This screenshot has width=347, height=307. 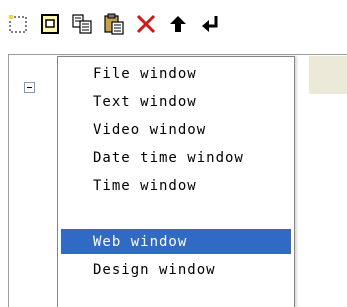 I want to click on paste-icon, so click(x=114, y=24).